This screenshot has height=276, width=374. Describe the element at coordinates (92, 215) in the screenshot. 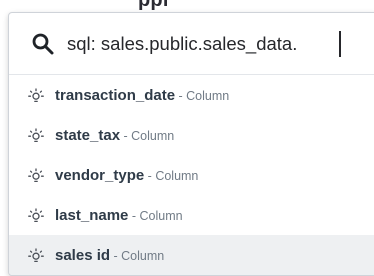

I see `column-name: last_name` at that location.